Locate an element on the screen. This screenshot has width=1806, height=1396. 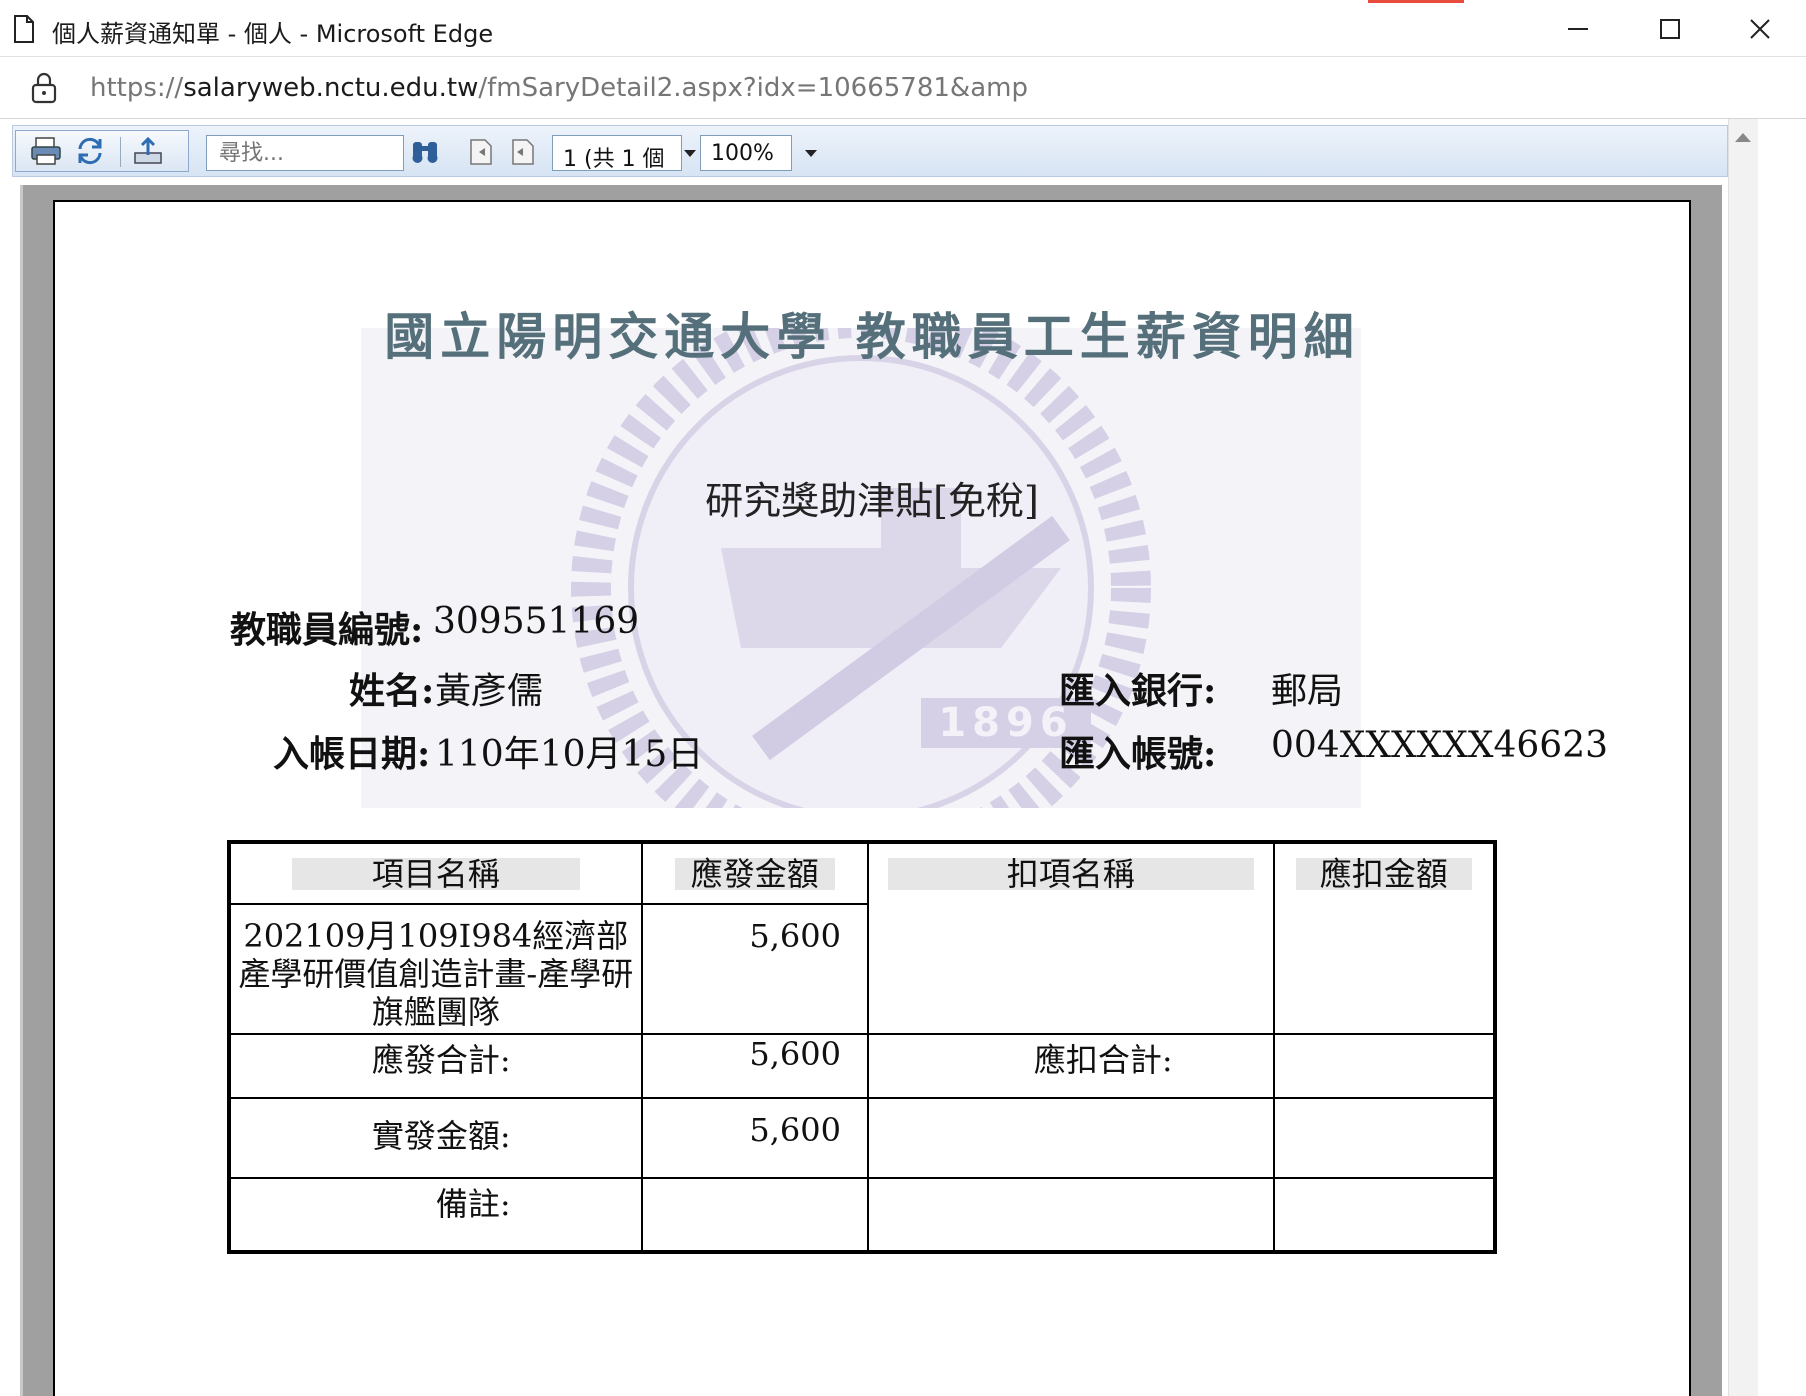
toolbar-button-group is located at coordinates (102, 151).